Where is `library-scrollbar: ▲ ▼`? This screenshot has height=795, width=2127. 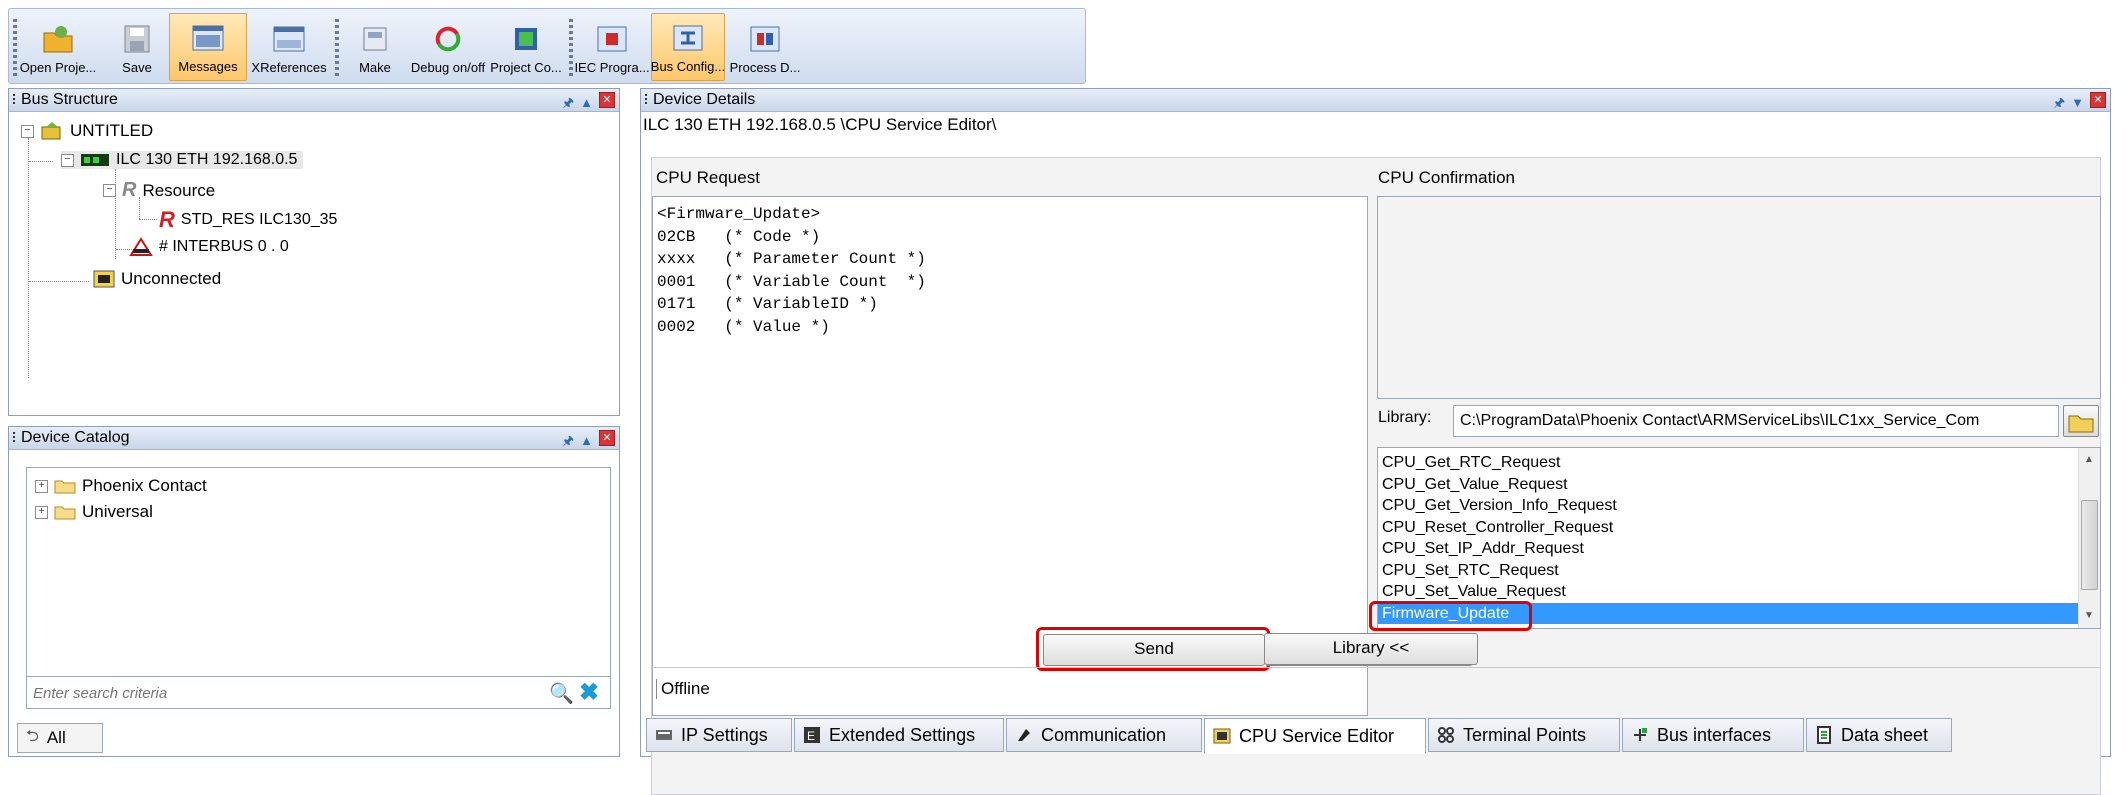
library-scrollbar: ▲ ▼ is located at coordinates (2089, 538).